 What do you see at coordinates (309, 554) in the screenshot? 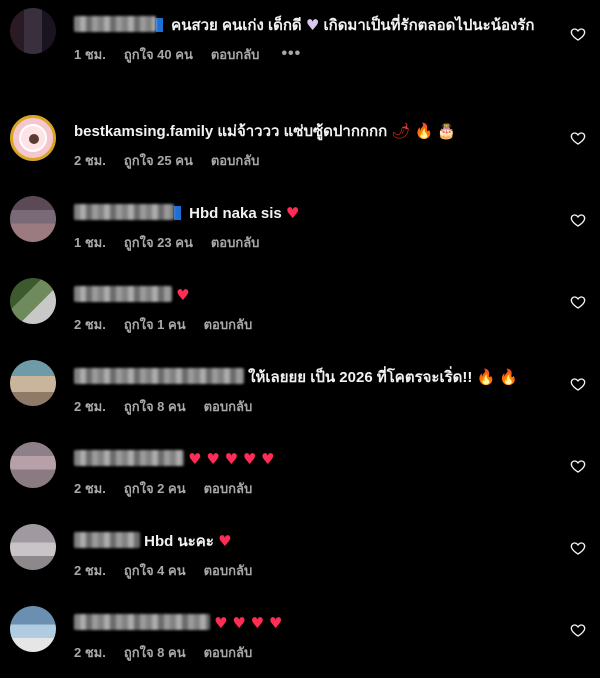
I see `comment-body: Hbd นะคะ ♥ 2 ชม. ถูกใจ 4 คน ตอบกลับ` at bounding box center [309, 554].